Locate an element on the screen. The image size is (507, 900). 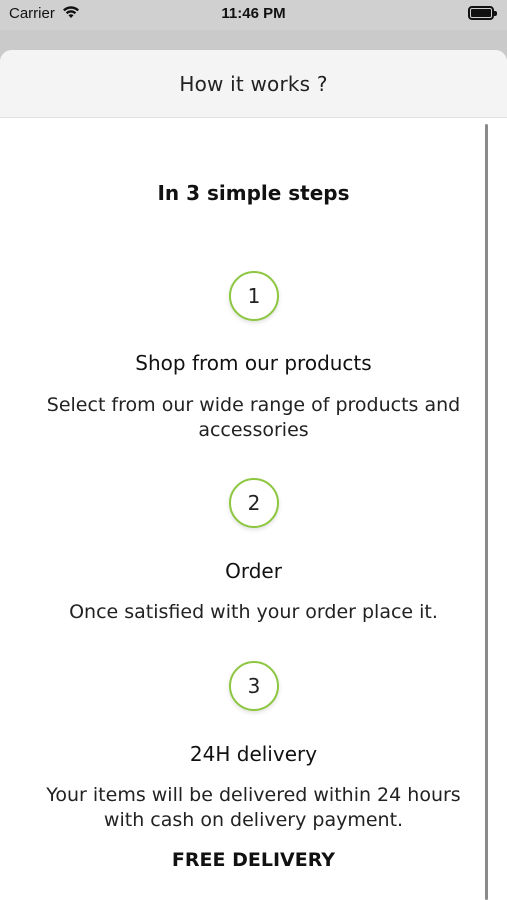
sheet-title: How it works ? is located at coordinates (253, 83).